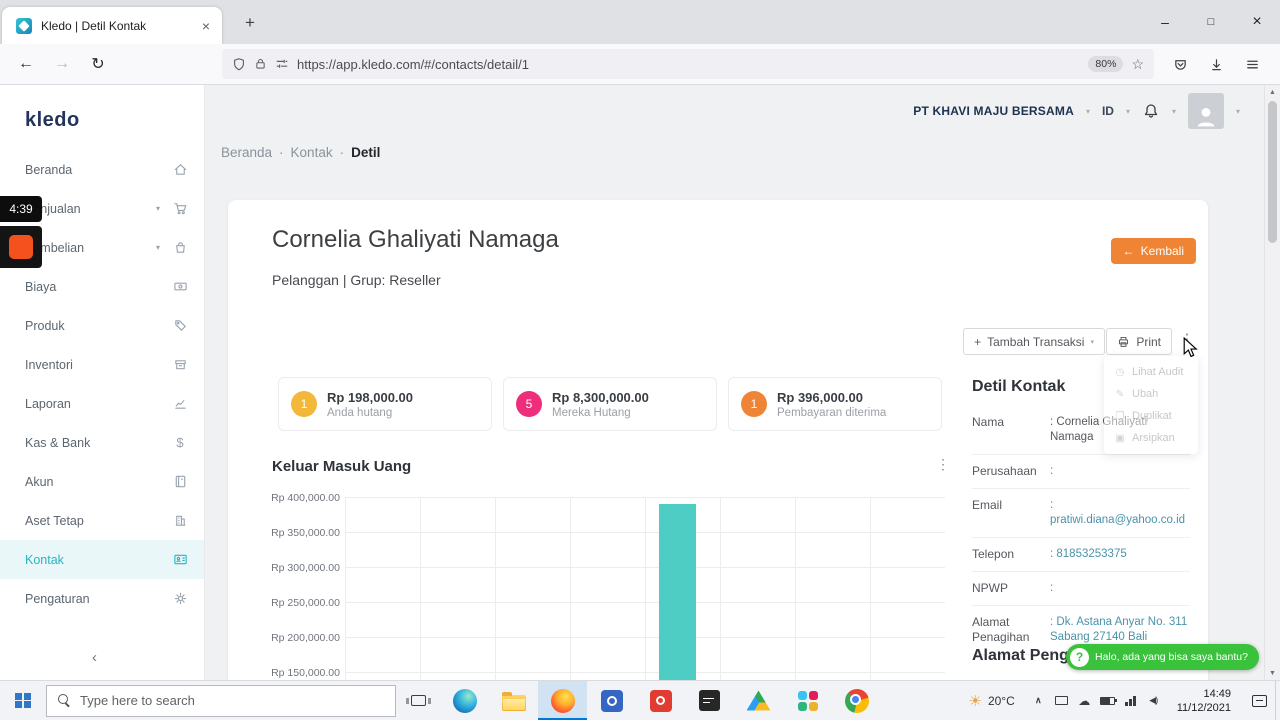  Describe the element at coordinates (513, 700) in the screenshot. I see `taskbar-file-explorer-button` at that location.